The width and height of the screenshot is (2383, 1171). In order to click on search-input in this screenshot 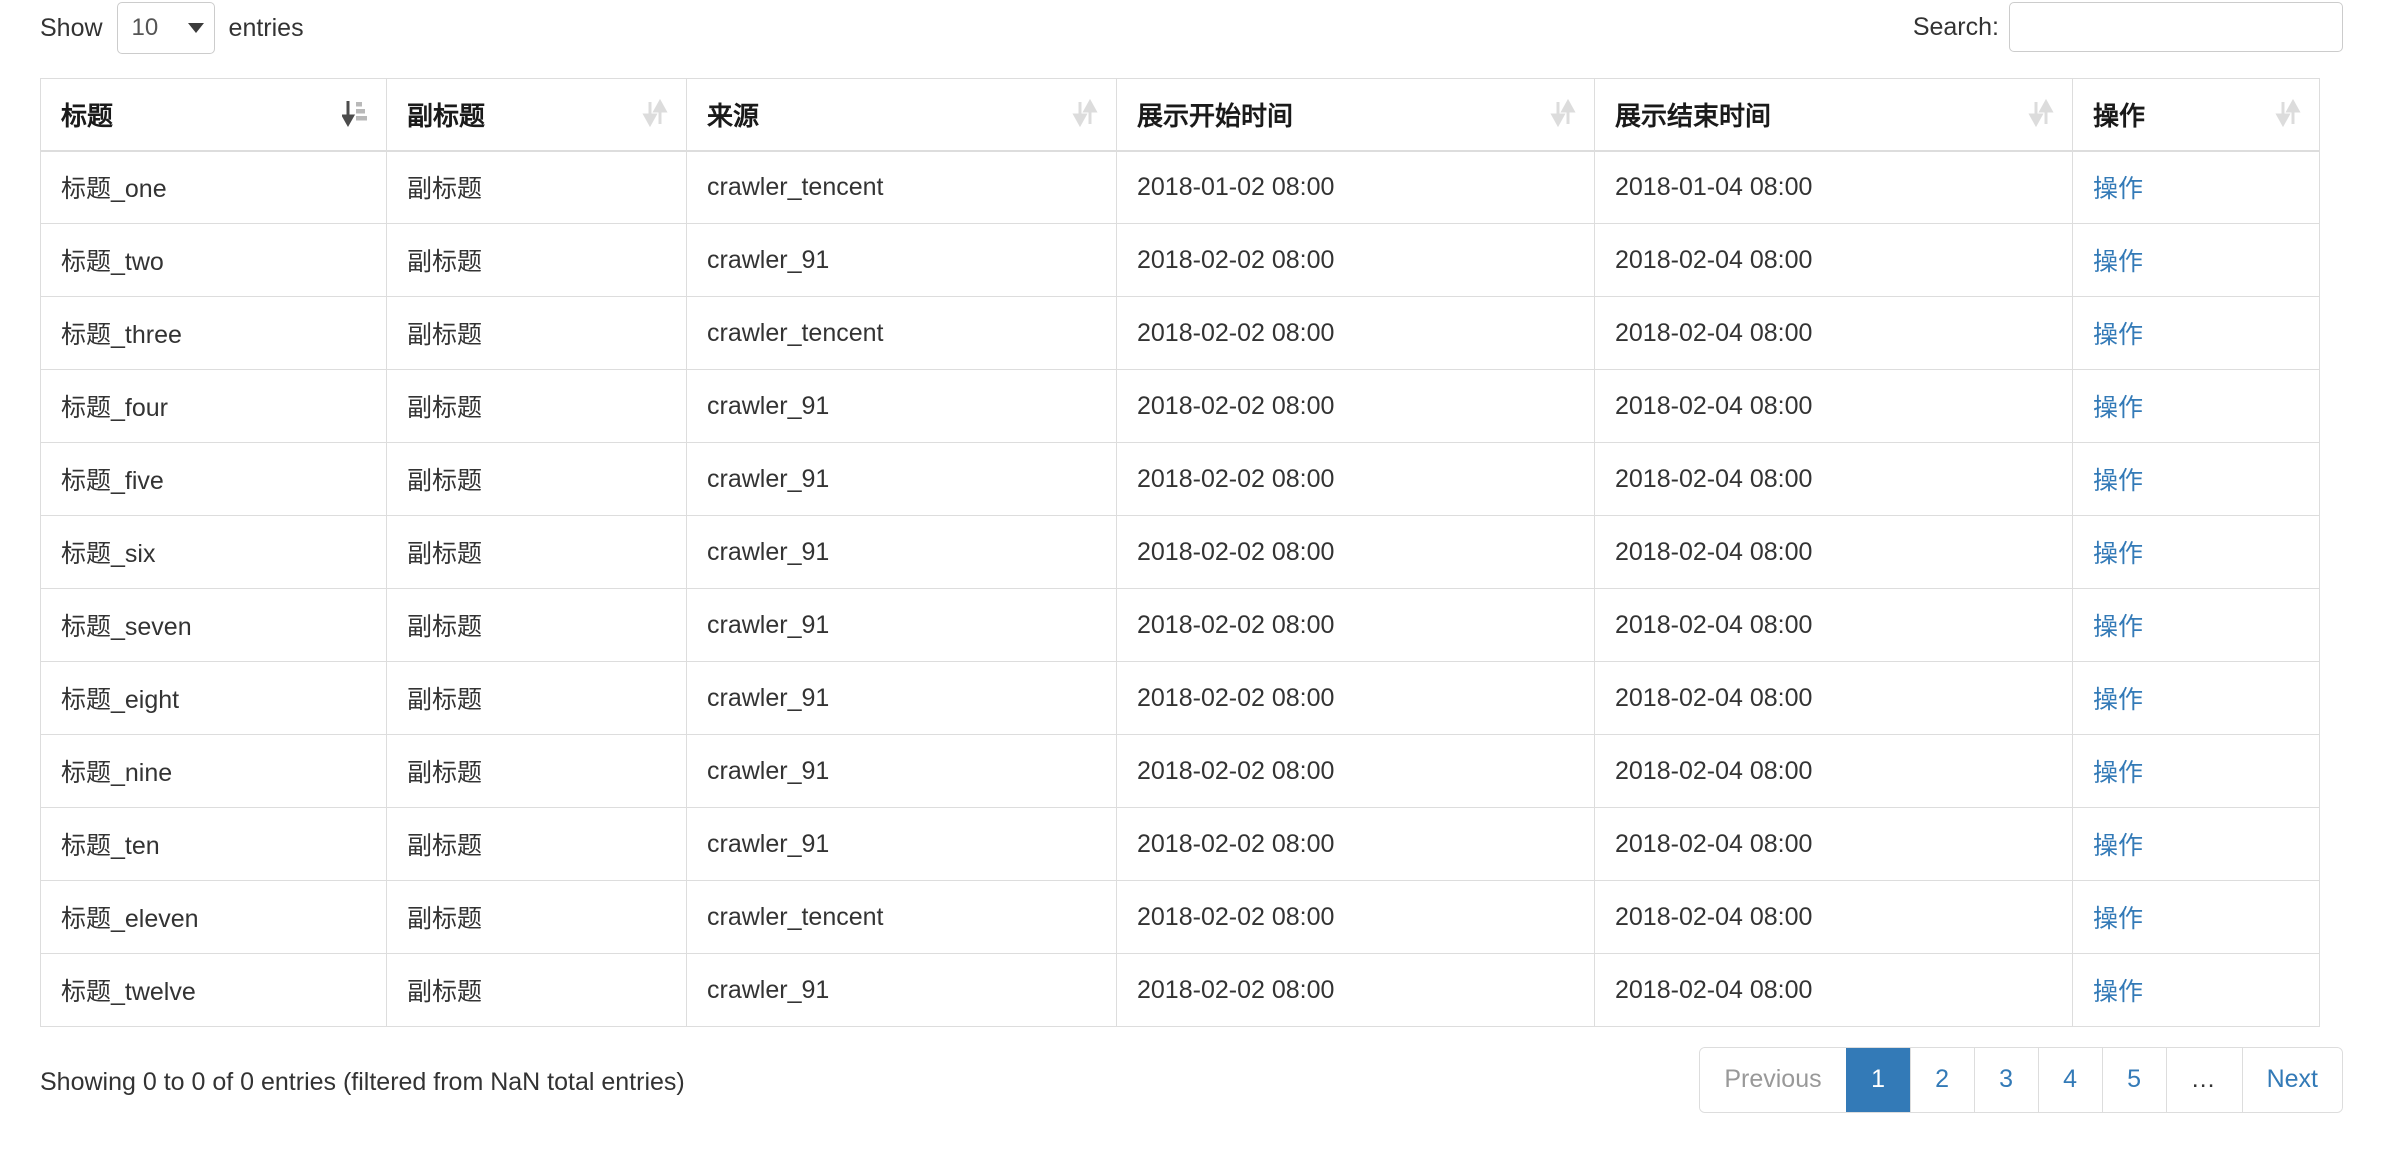, I will do `click(2176, 27)`.